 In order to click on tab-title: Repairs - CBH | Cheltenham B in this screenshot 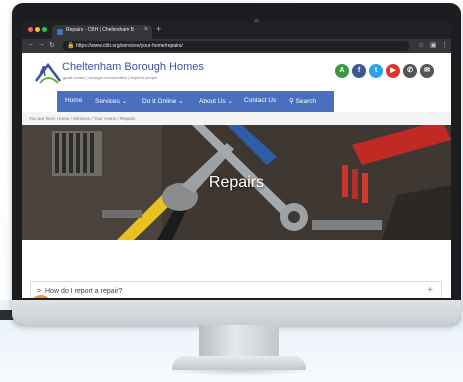, I will do `click(100, 30)`.